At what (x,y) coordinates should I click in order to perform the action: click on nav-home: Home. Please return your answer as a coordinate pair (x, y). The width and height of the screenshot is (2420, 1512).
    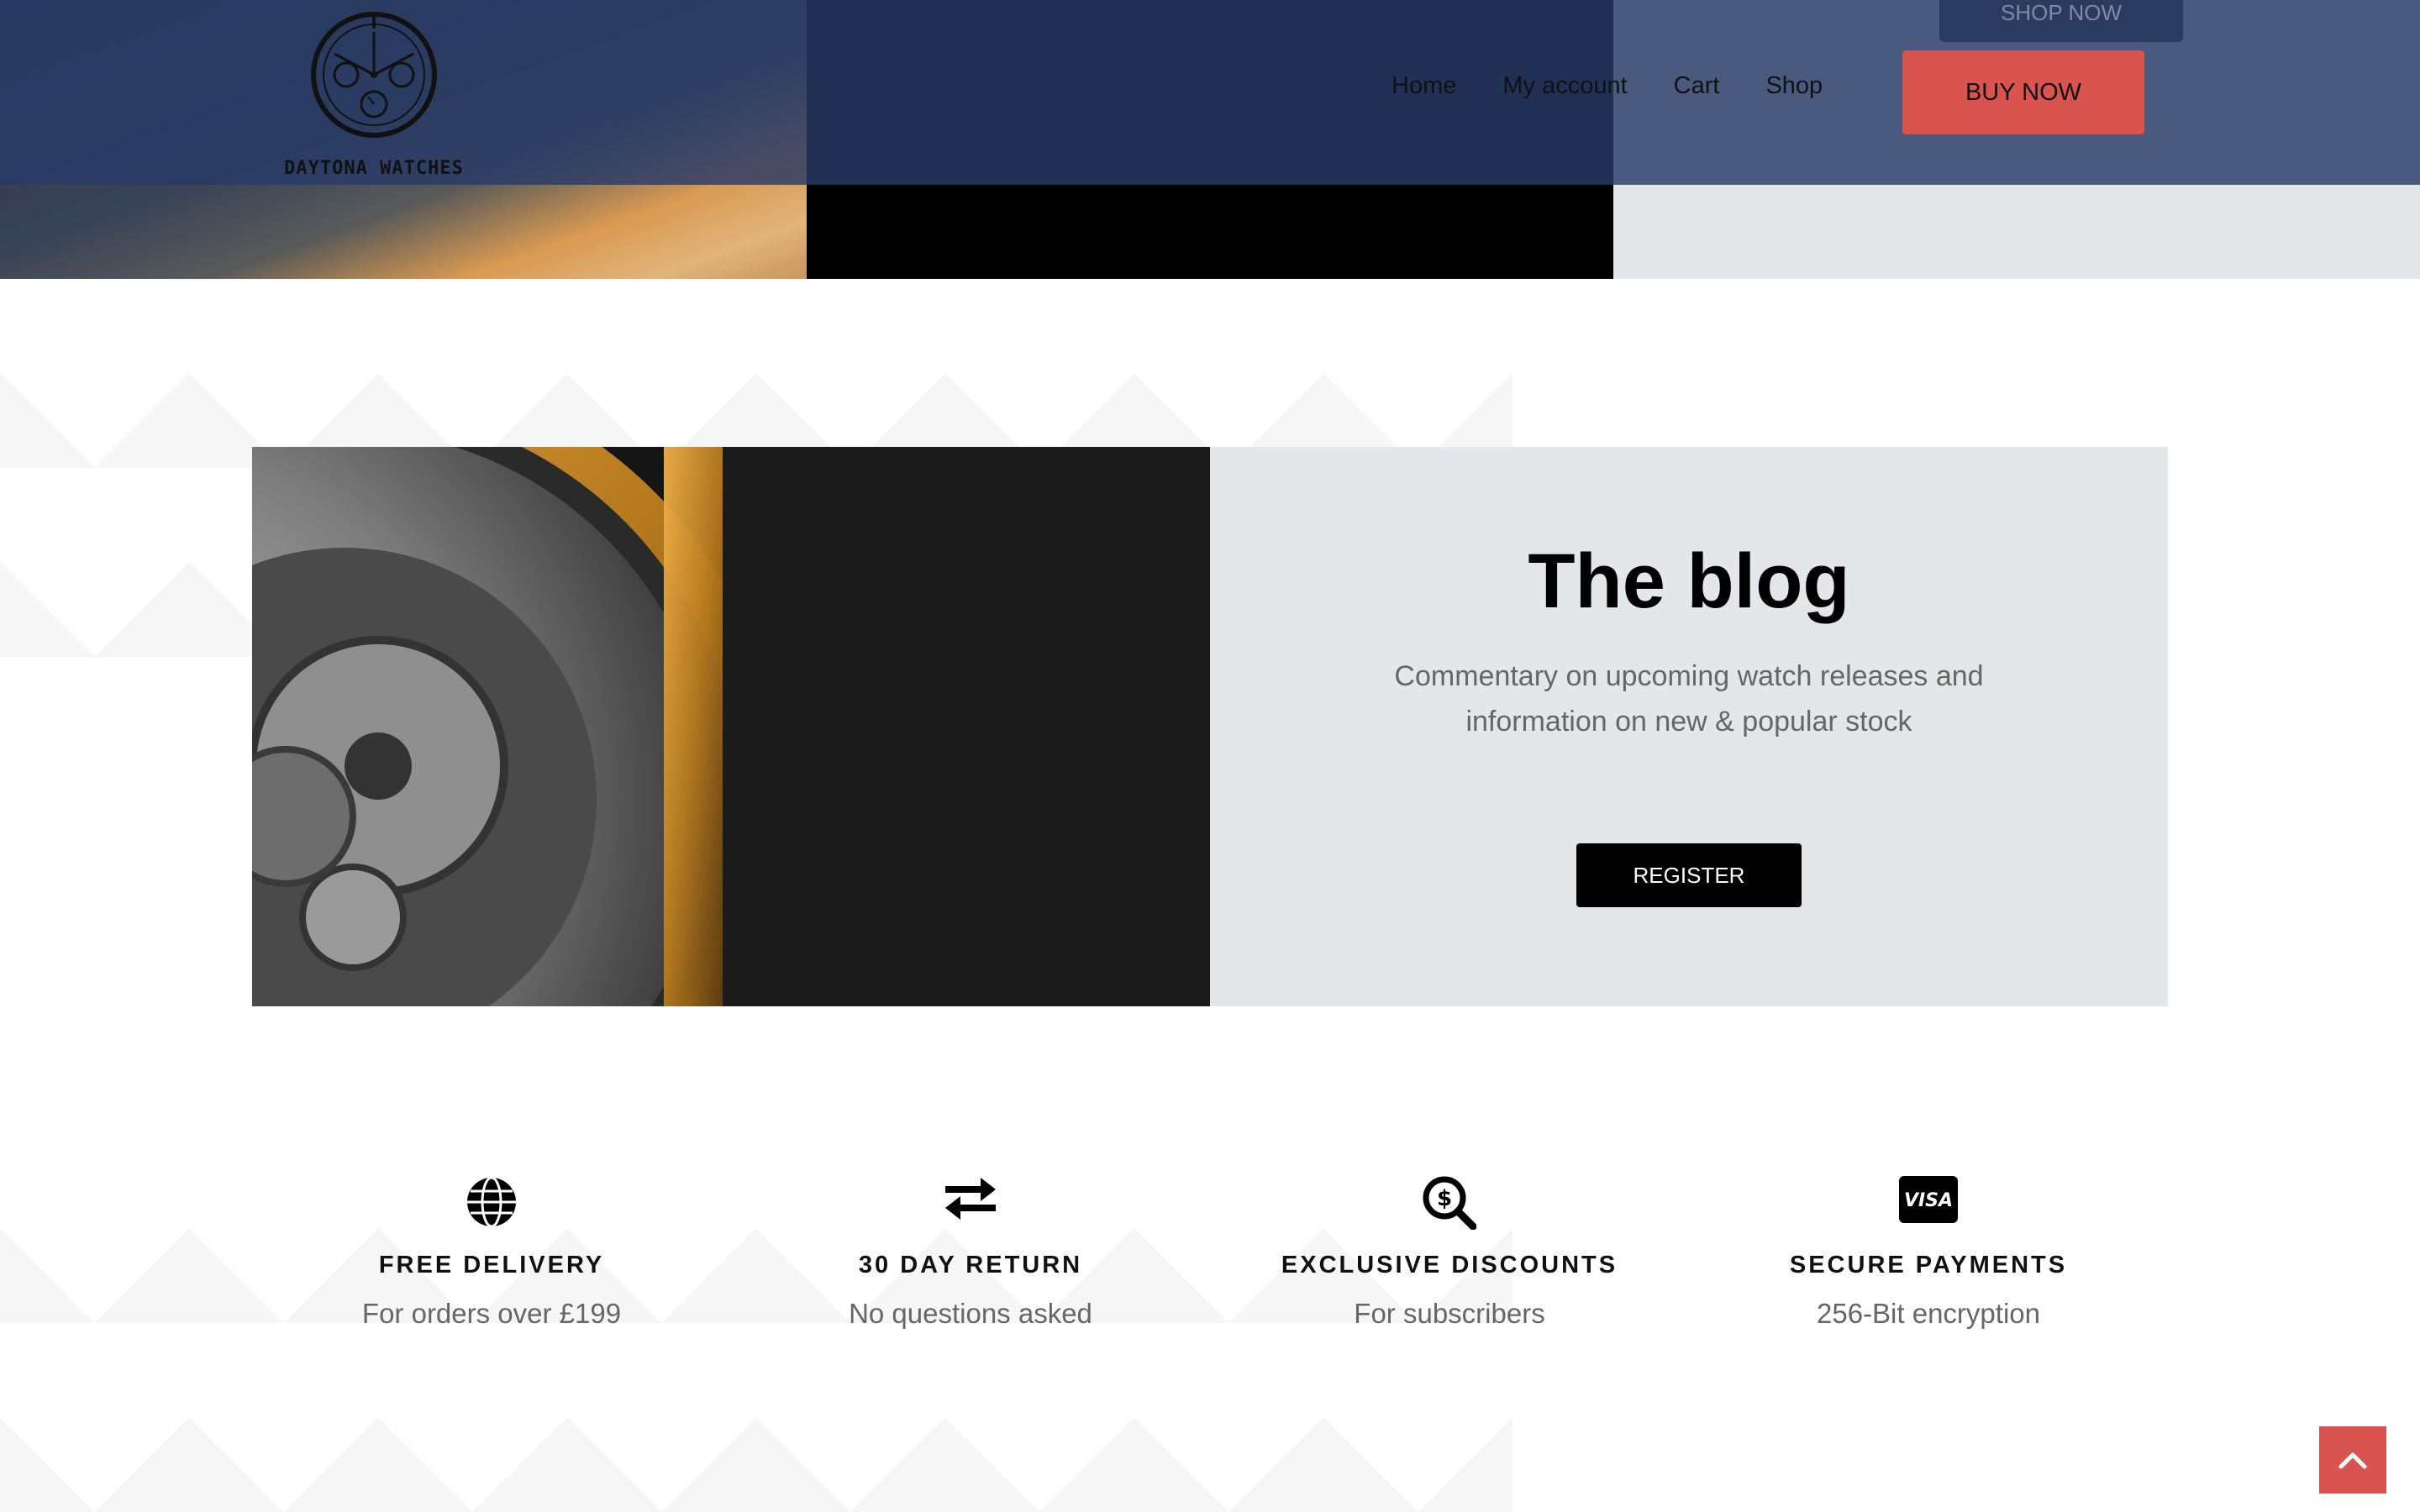
    Looking at the image, I should click on (1424, 91).